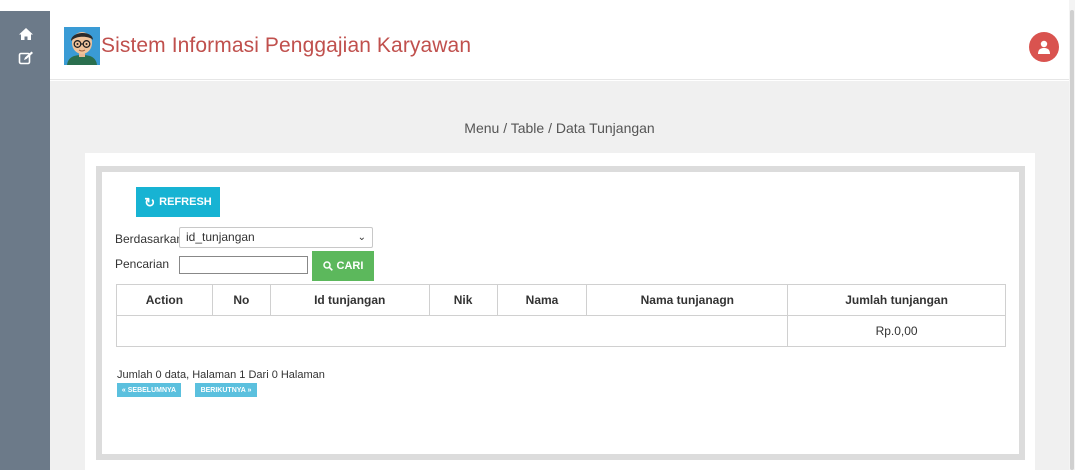  Describe the element at coordinates (164, 300) in the screenshot. I see `col-header-action: Action` at that location.